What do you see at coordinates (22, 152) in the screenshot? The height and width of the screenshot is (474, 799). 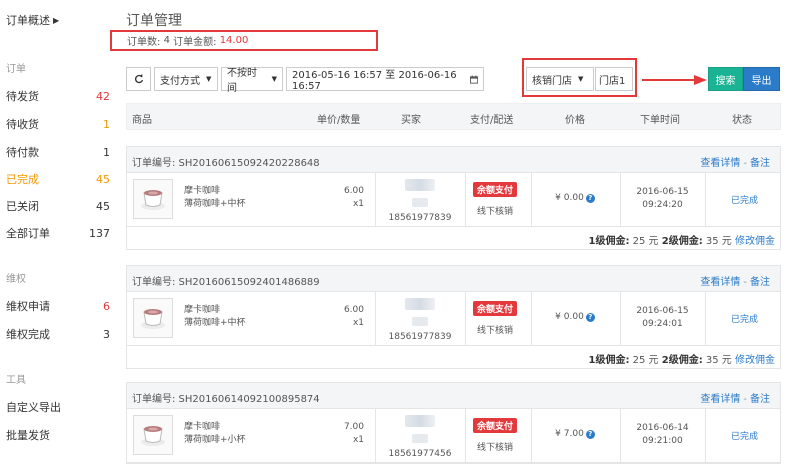 I see `sidebar-item-label: 待付款` at bounding box center [22, 152].